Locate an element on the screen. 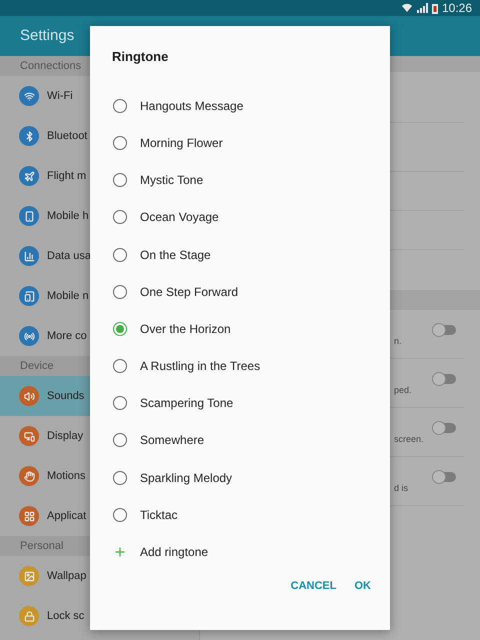 This screenshot has height=640, width=480. sidebar-label: Bluetoot is located at coordinates (67, 136).